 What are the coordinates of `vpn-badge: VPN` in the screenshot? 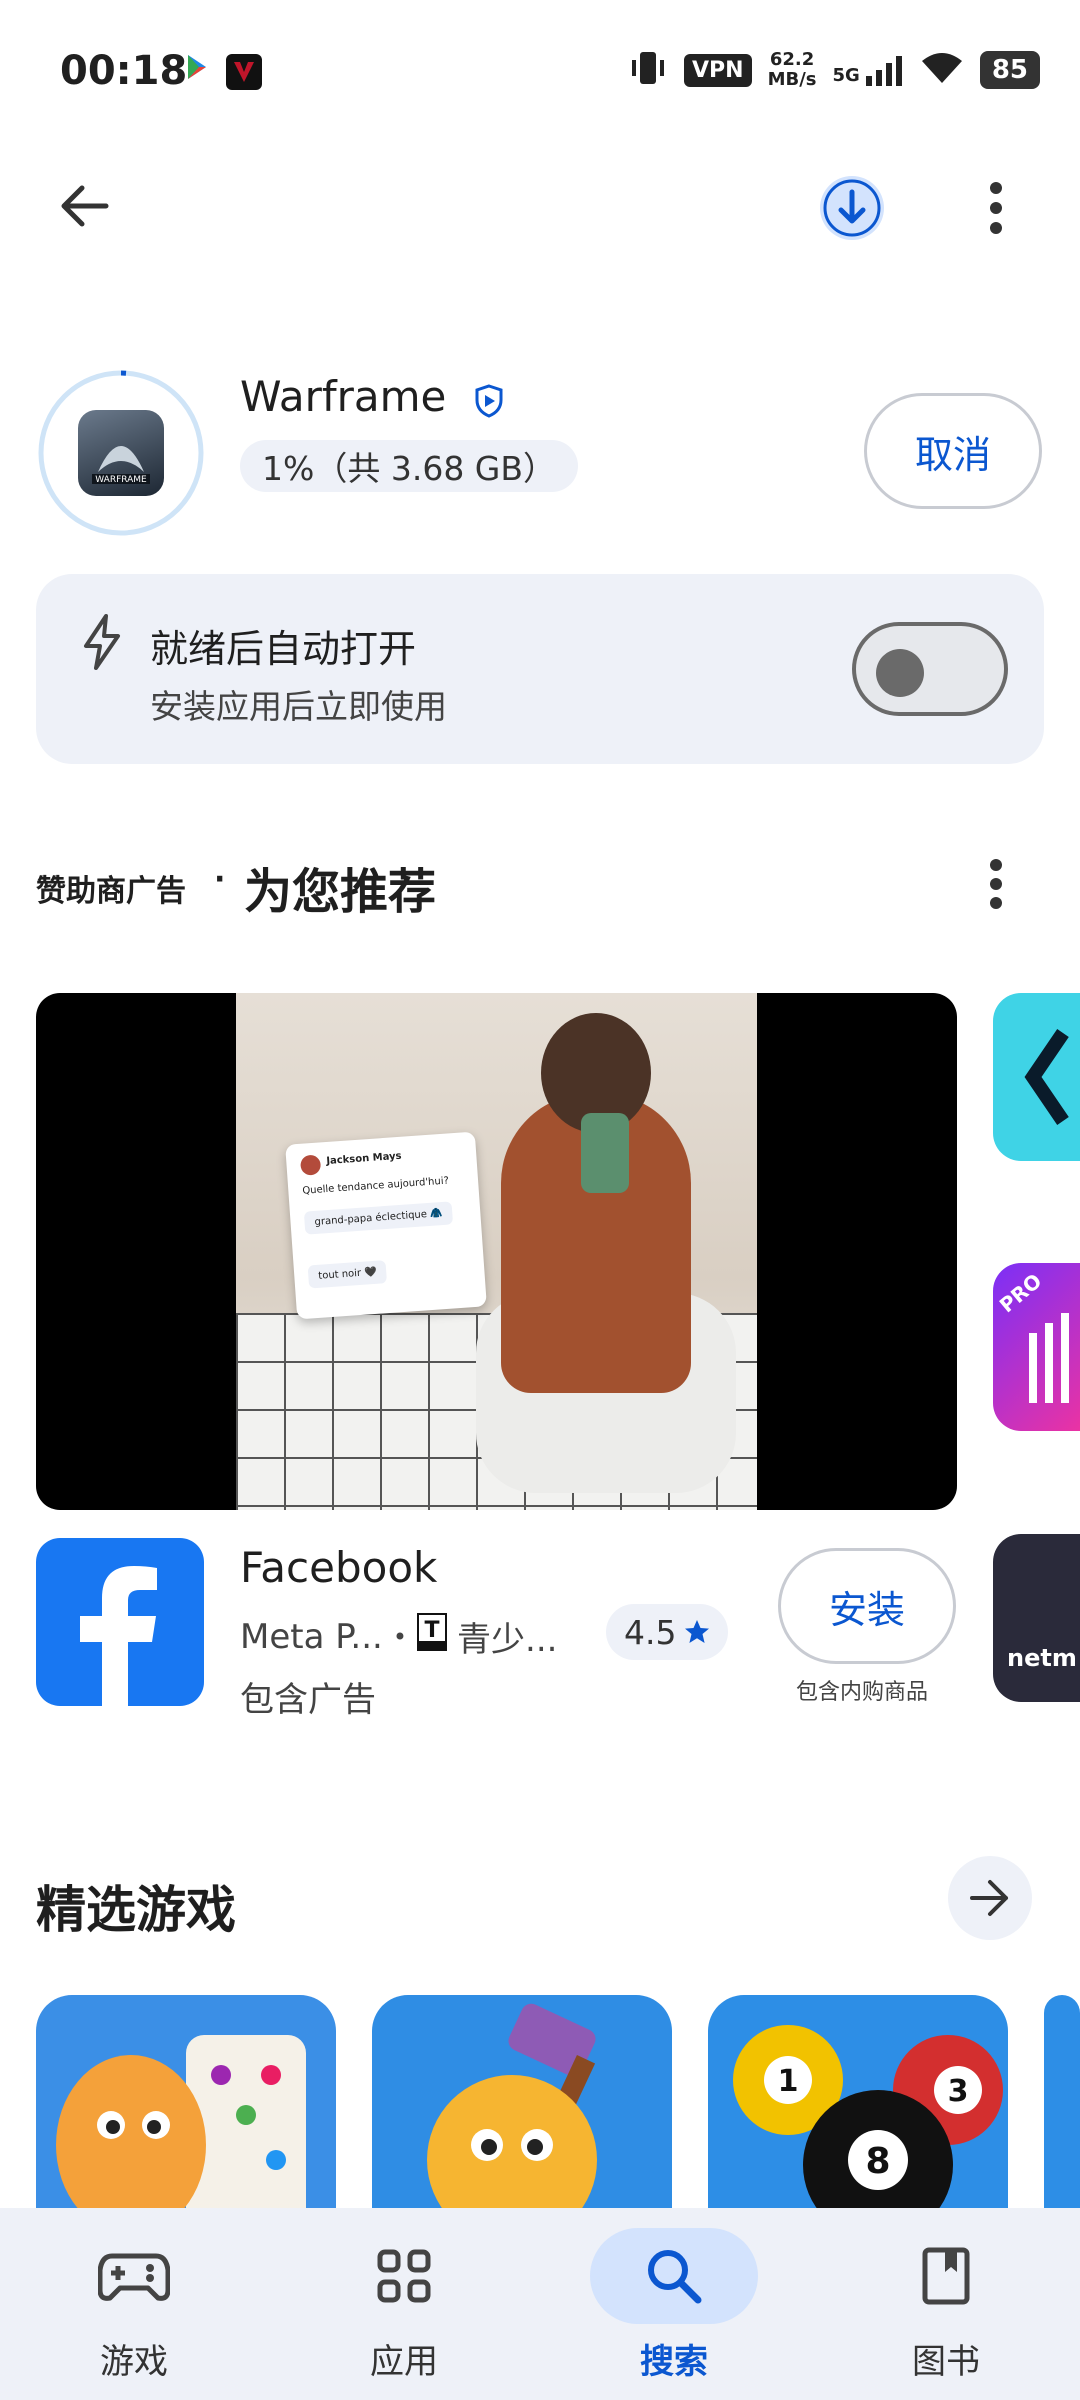 It's located at (718, 70).